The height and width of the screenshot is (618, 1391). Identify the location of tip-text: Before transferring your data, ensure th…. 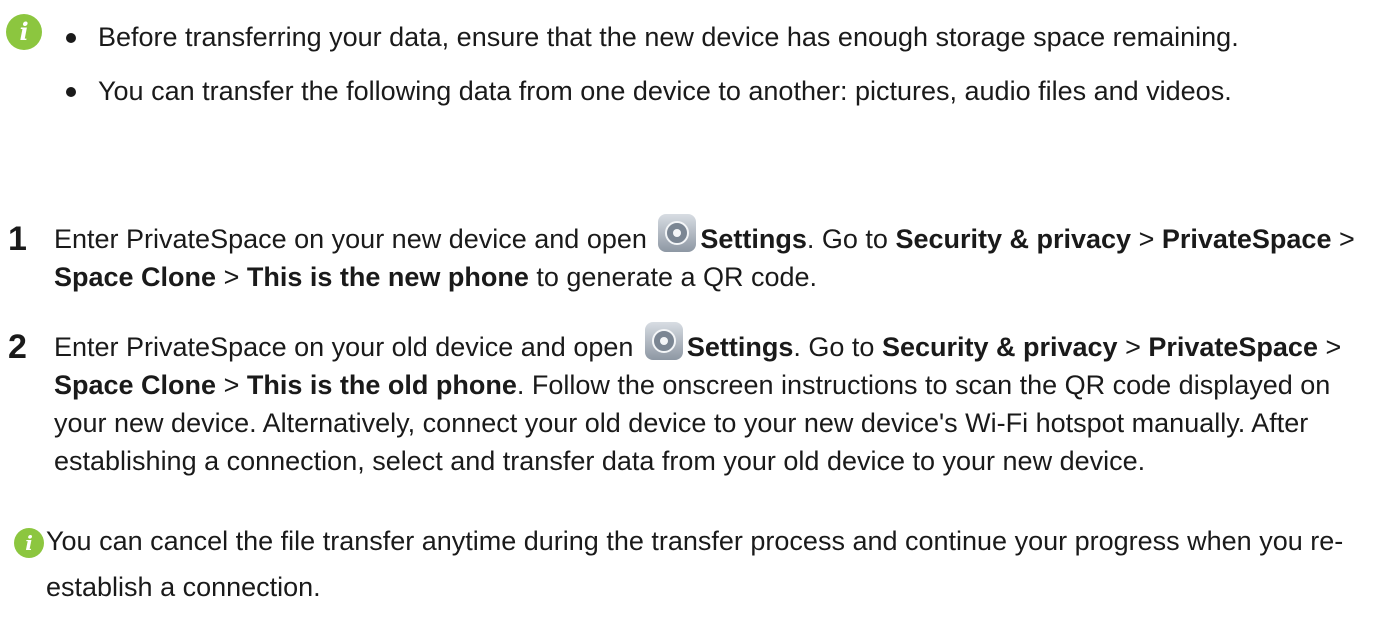
(668, 37).